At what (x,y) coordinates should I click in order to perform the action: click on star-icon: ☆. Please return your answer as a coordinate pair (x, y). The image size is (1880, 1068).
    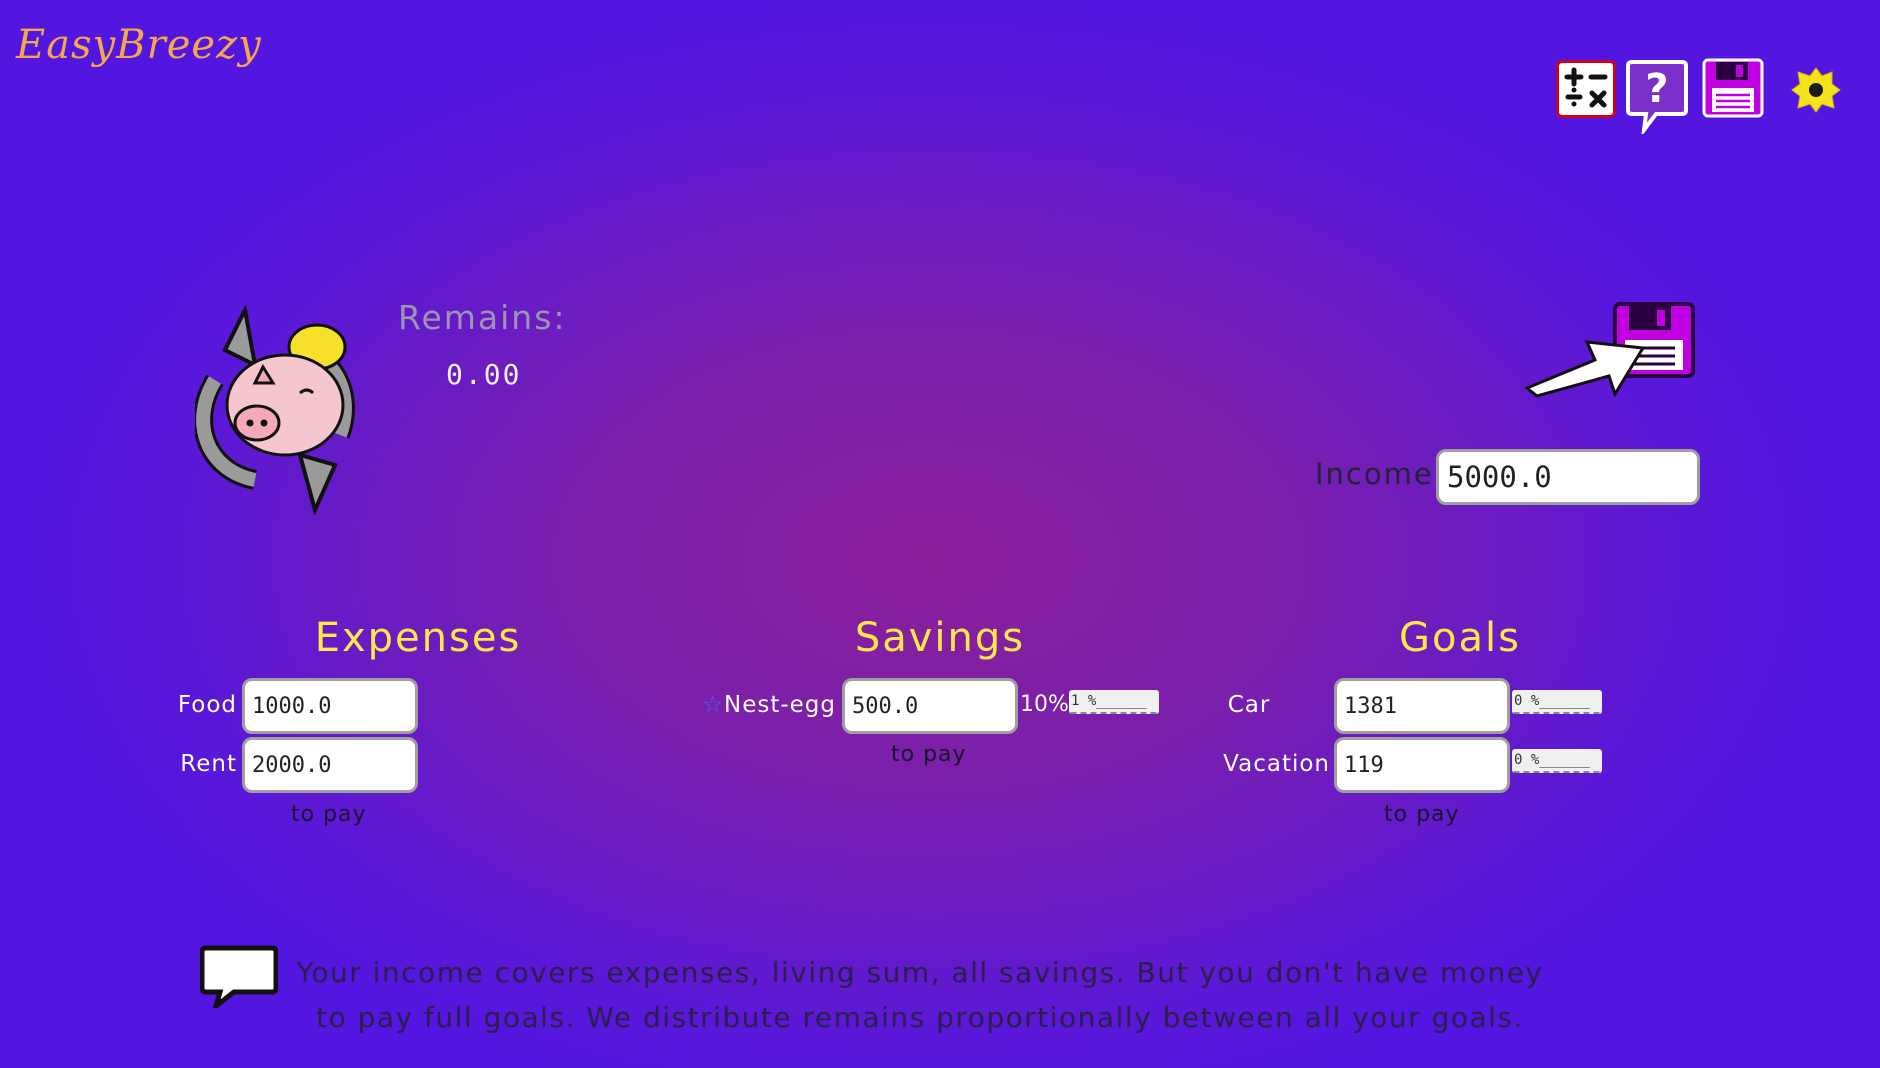
    Looking at the image, I should click on (713, 705).